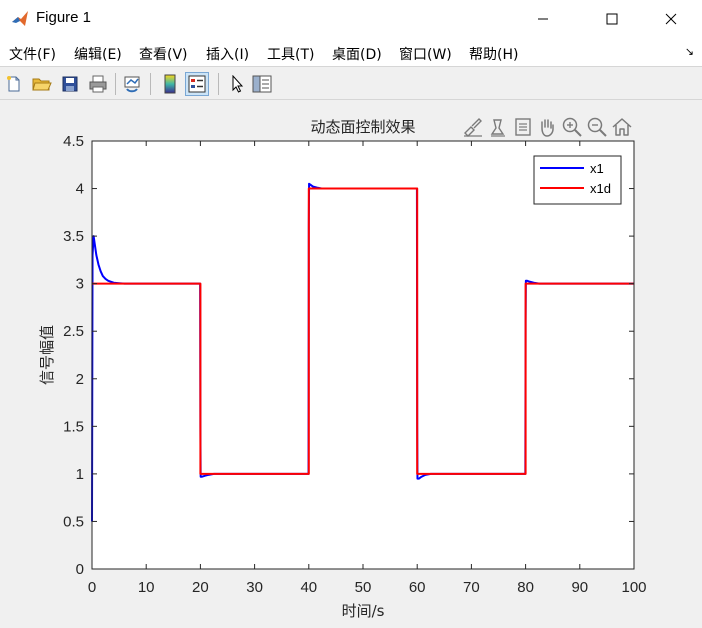  Describe the element at coordinates (493, 54) in the screenshot. I see `menu-help: 帮助(H)` at that location.